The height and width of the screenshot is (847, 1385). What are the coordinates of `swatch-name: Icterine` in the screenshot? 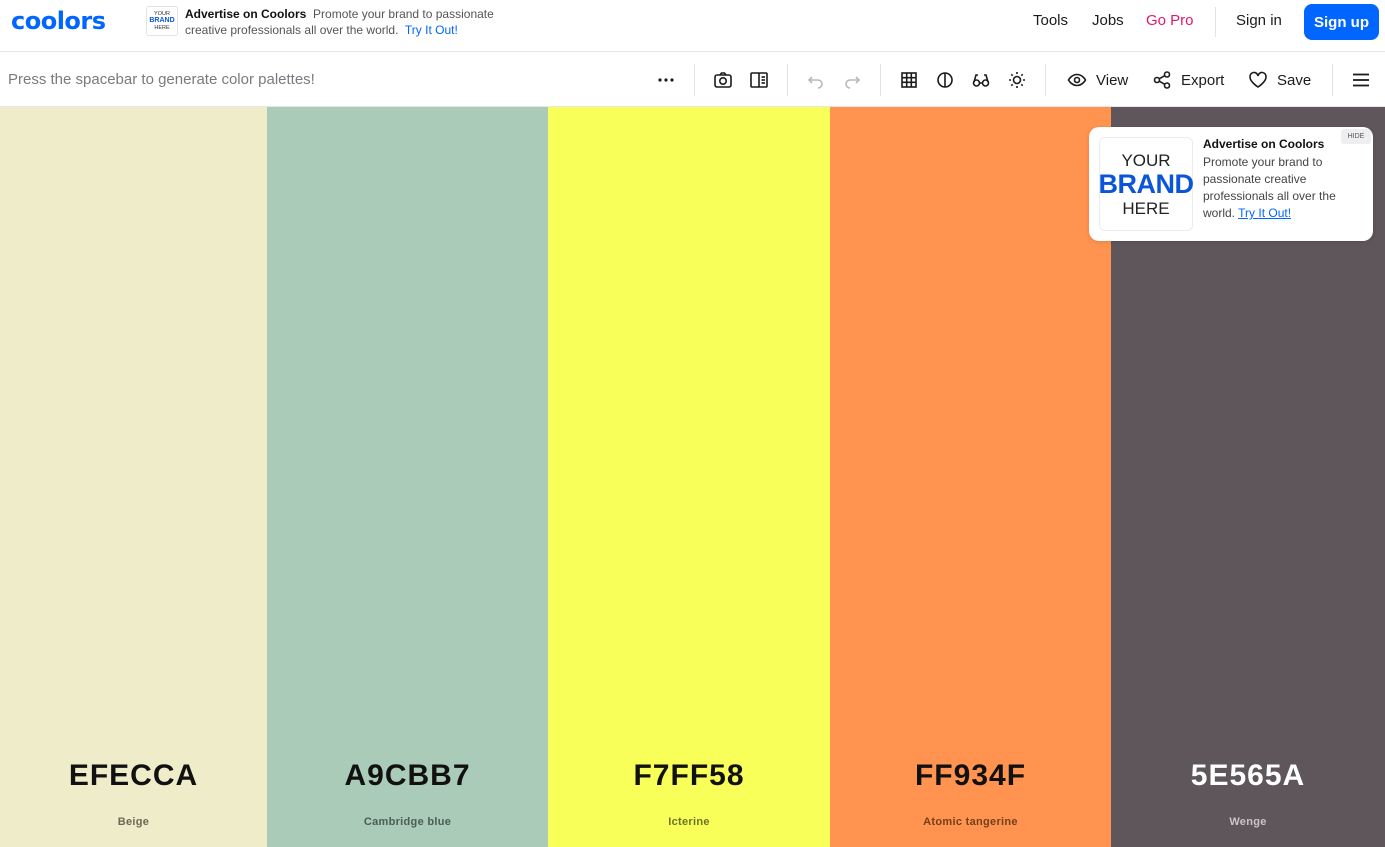 It's located at (689, 822).